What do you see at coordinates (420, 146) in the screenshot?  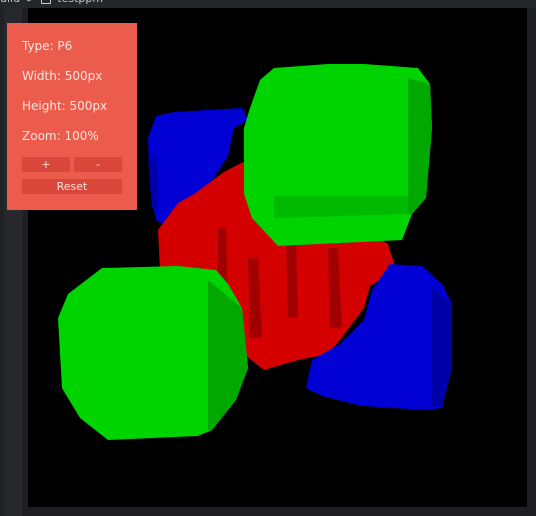 I see `green-voxel-top-right-shade` at bounding box center [420, 146].